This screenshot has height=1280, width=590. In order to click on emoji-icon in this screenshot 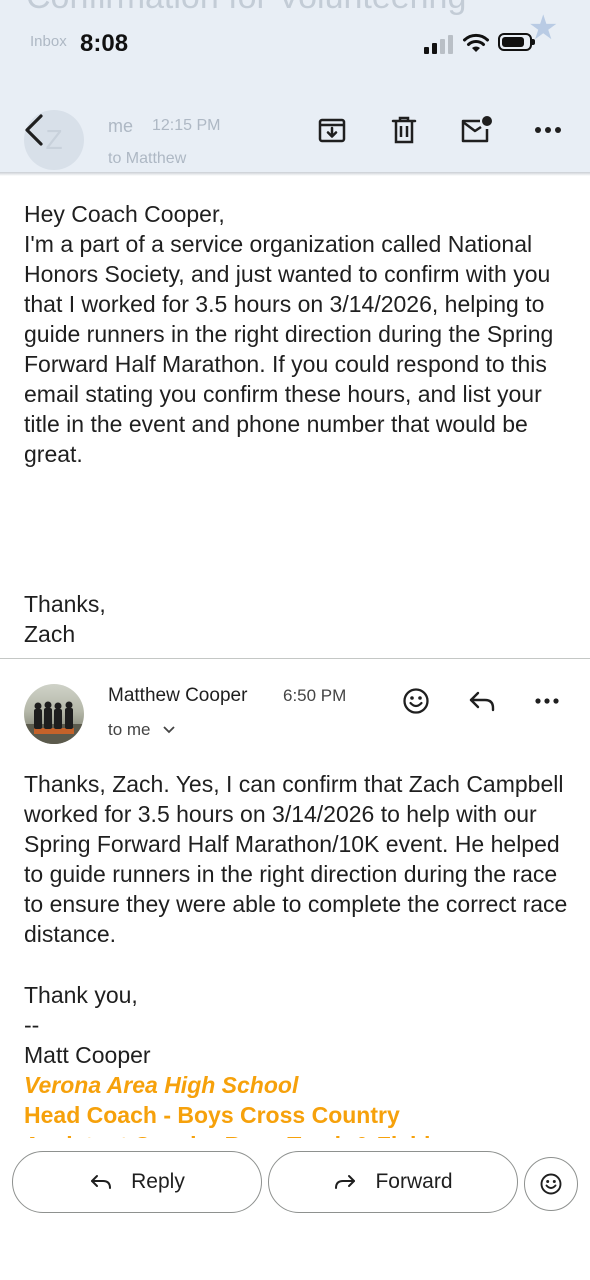, I will do `click(551, 1184)`.